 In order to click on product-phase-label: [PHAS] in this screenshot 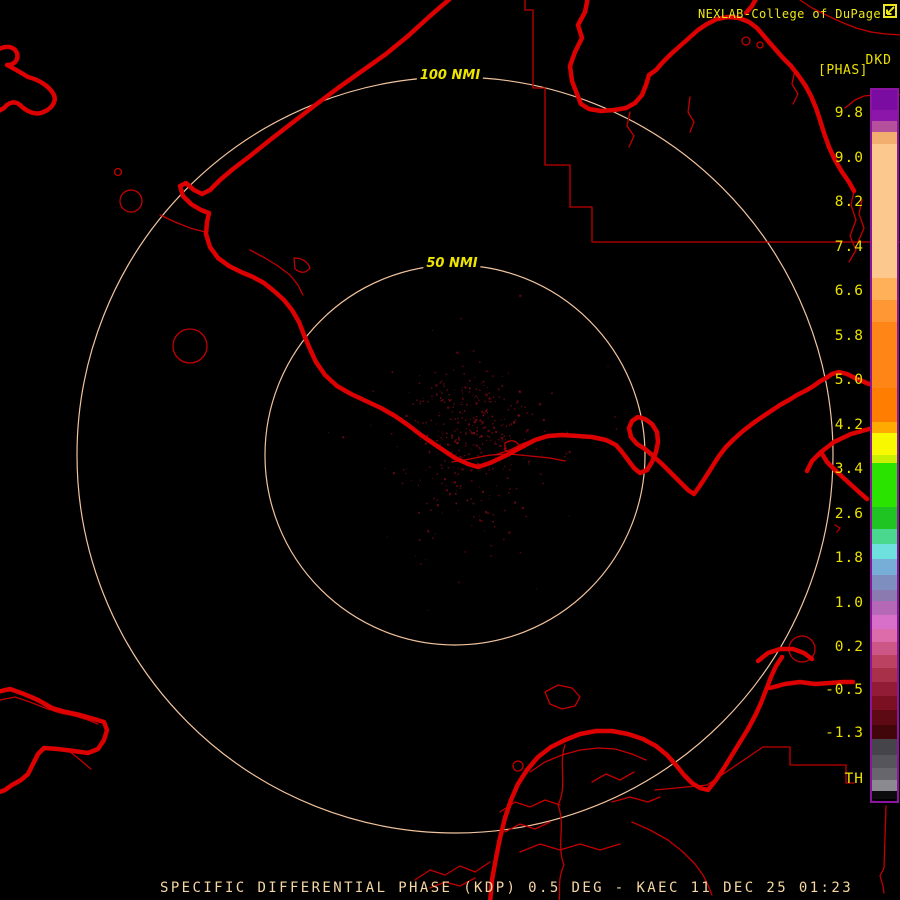, I will do `click(843, 70)`.